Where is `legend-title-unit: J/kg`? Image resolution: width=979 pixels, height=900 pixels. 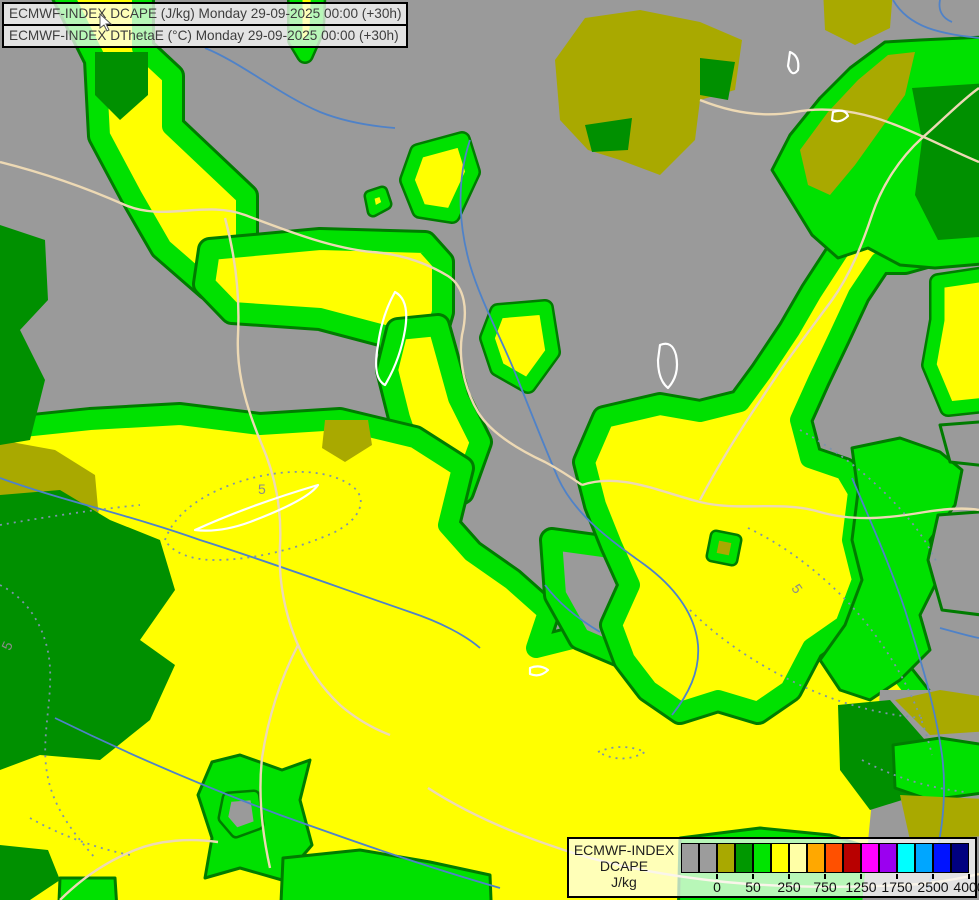 legend-title-unit: J/kg is located at coordinates (624, 882).